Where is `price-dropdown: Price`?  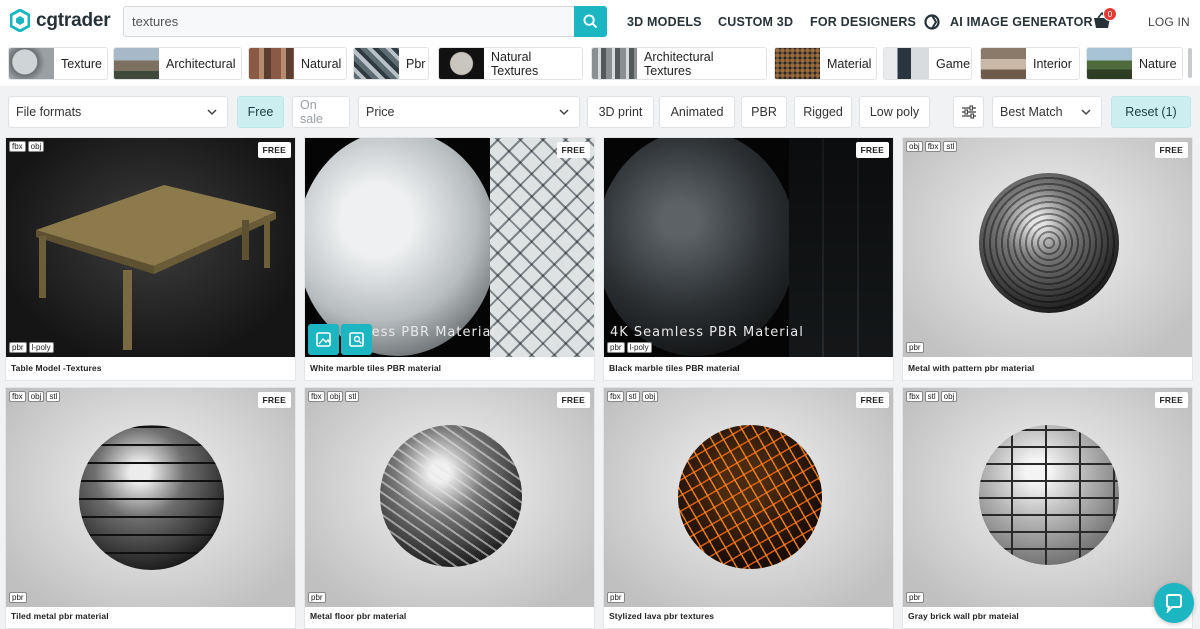
price-dropdown: Price is located at coordinates (469, 112).